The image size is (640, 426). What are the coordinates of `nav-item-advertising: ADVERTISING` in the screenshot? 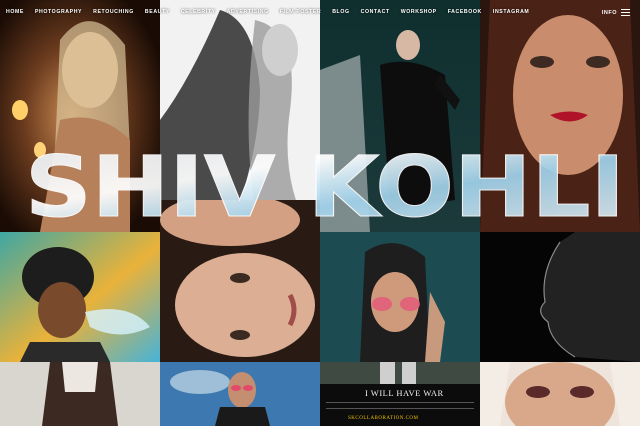 It's located at (248, 12).